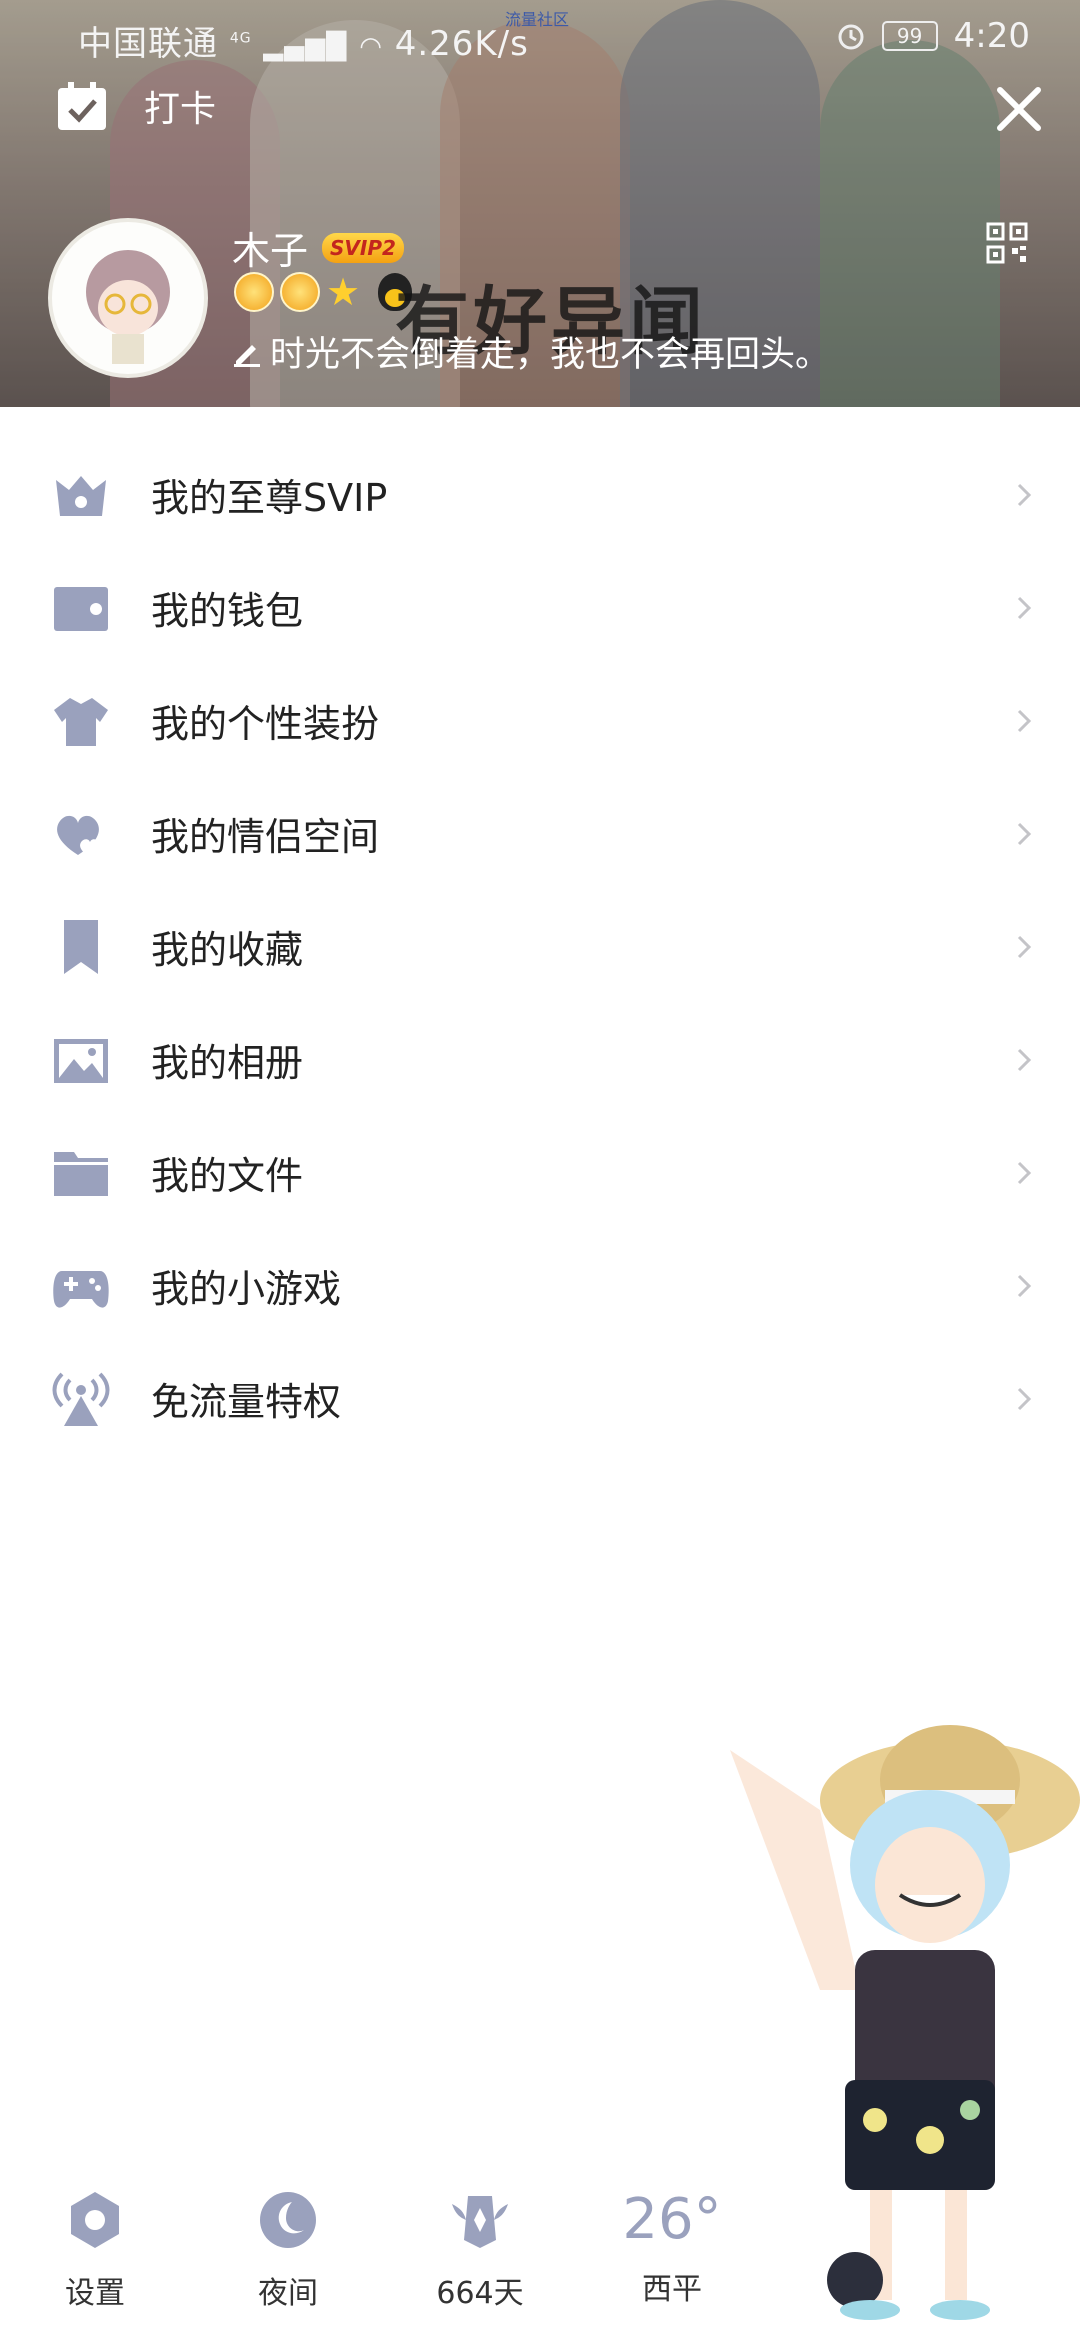  I want to click on menu-item-couple: 我的情侣空间, so click(540, 833).